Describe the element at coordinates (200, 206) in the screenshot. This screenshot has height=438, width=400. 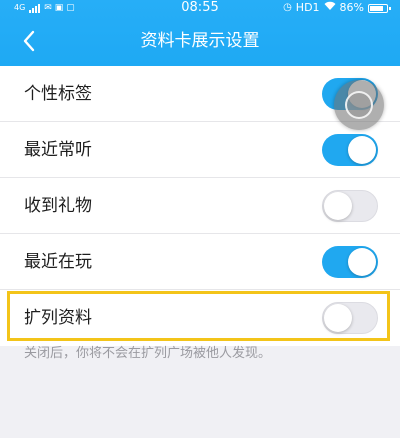
I see `setting-row-gifts: 收到礼物` at that location.